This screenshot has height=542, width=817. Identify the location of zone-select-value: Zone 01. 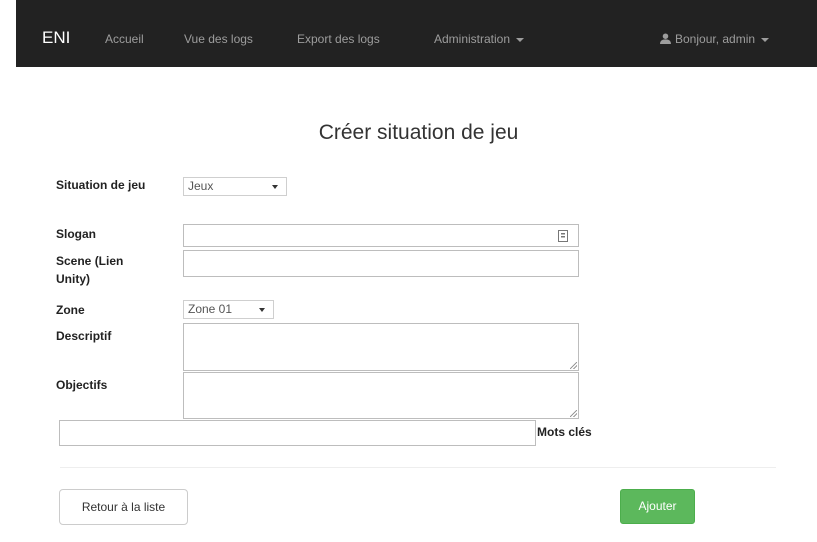
(210, 309).